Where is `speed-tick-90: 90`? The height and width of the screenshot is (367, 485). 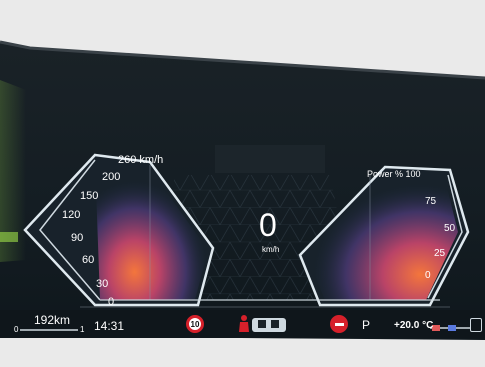
speed-tick-90: 90 is located at coordinates (77, 238).